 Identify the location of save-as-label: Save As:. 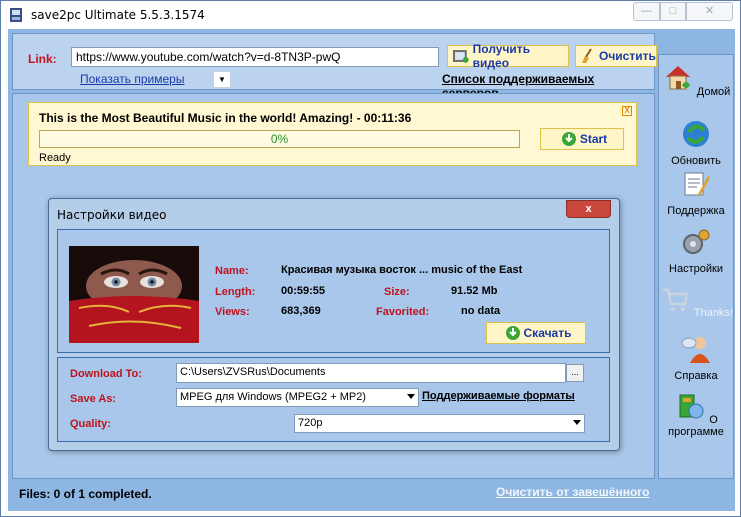
(93, 399).